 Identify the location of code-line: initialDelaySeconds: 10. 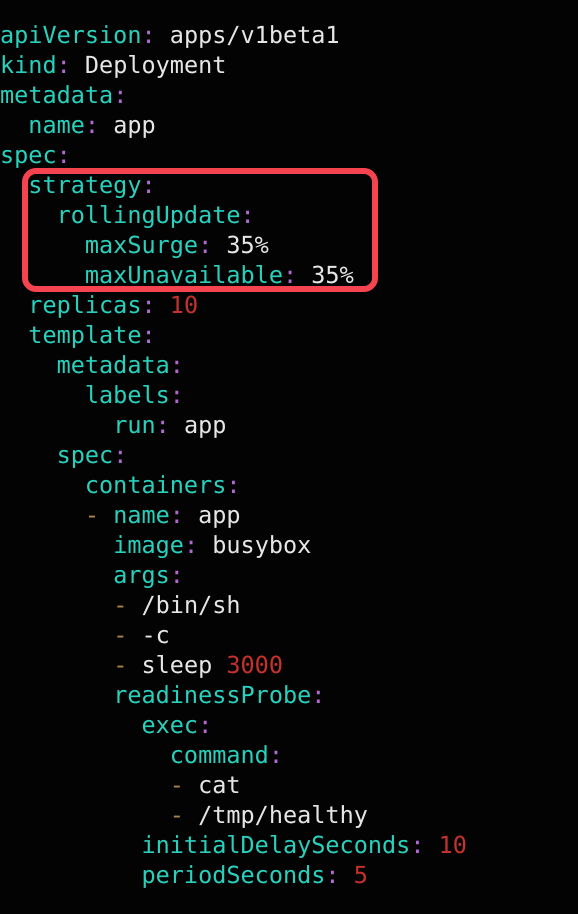
(233, 845).